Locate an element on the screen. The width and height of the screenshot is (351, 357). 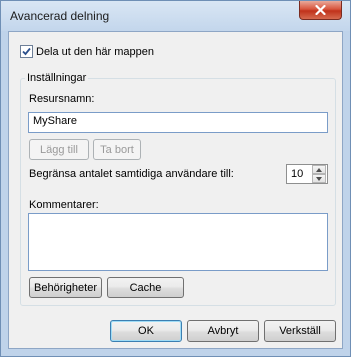
share-folder-checkbox-row: Dela ut den här mappen is located at coordinates (87, 51).